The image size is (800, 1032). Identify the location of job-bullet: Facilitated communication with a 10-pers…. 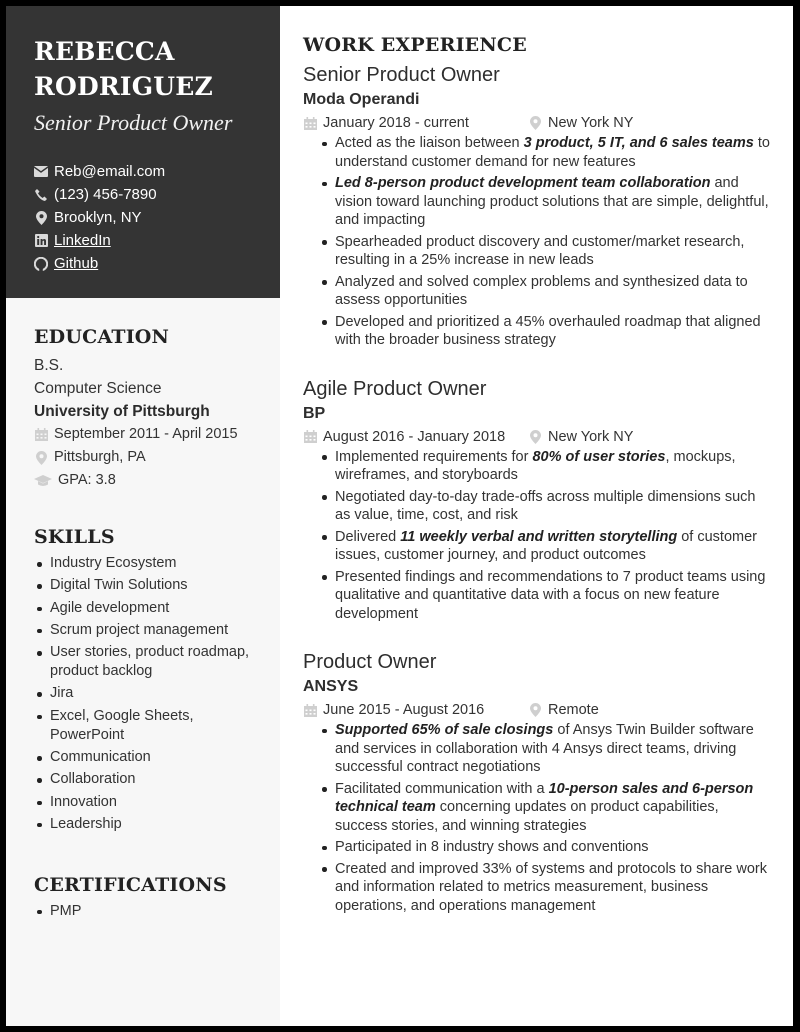
(547, 808).